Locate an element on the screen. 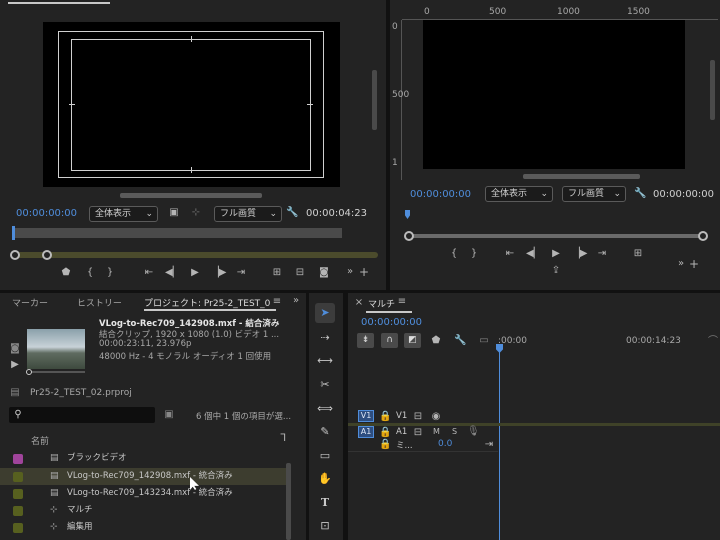 The width and height of the screenshot is (720, 540). source-timecode: 00:00:00:00 is located at coordinates (46, 213).